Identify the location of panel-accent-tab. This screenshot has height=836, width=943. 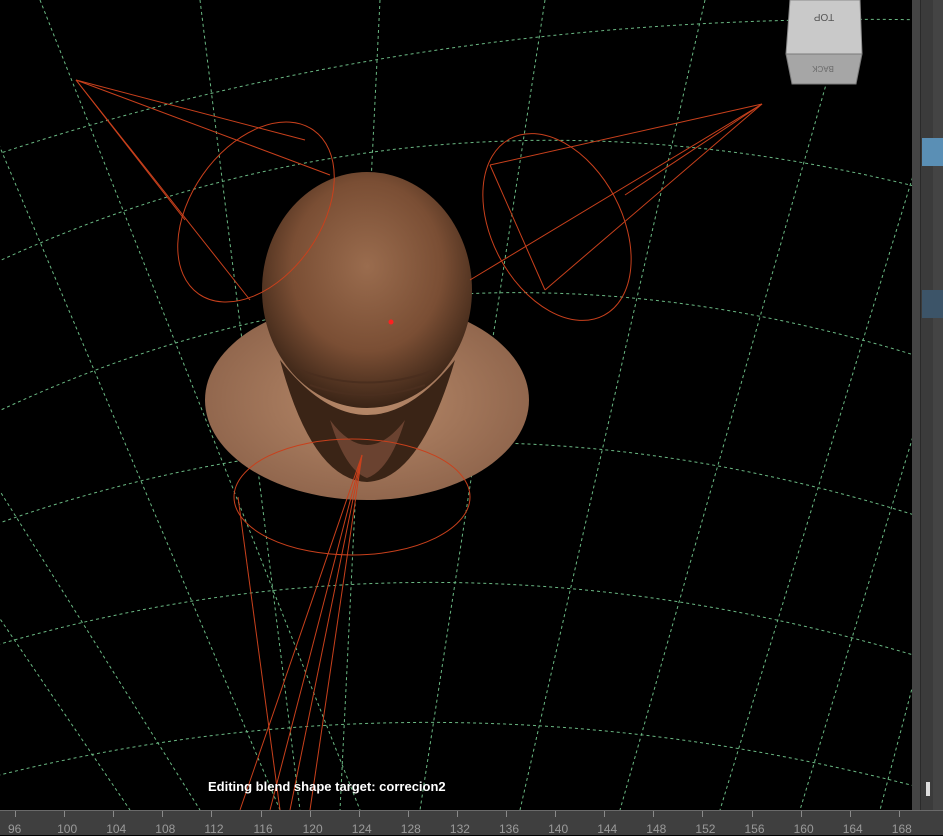
(932, 152).